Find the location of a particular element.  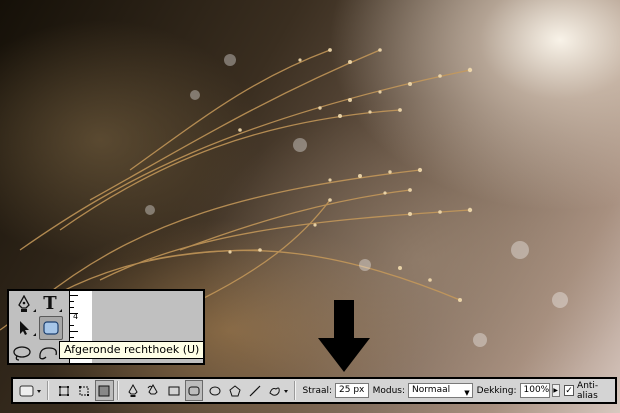

chevron-right-icon: ▶ is located at coordinates (555, 390).